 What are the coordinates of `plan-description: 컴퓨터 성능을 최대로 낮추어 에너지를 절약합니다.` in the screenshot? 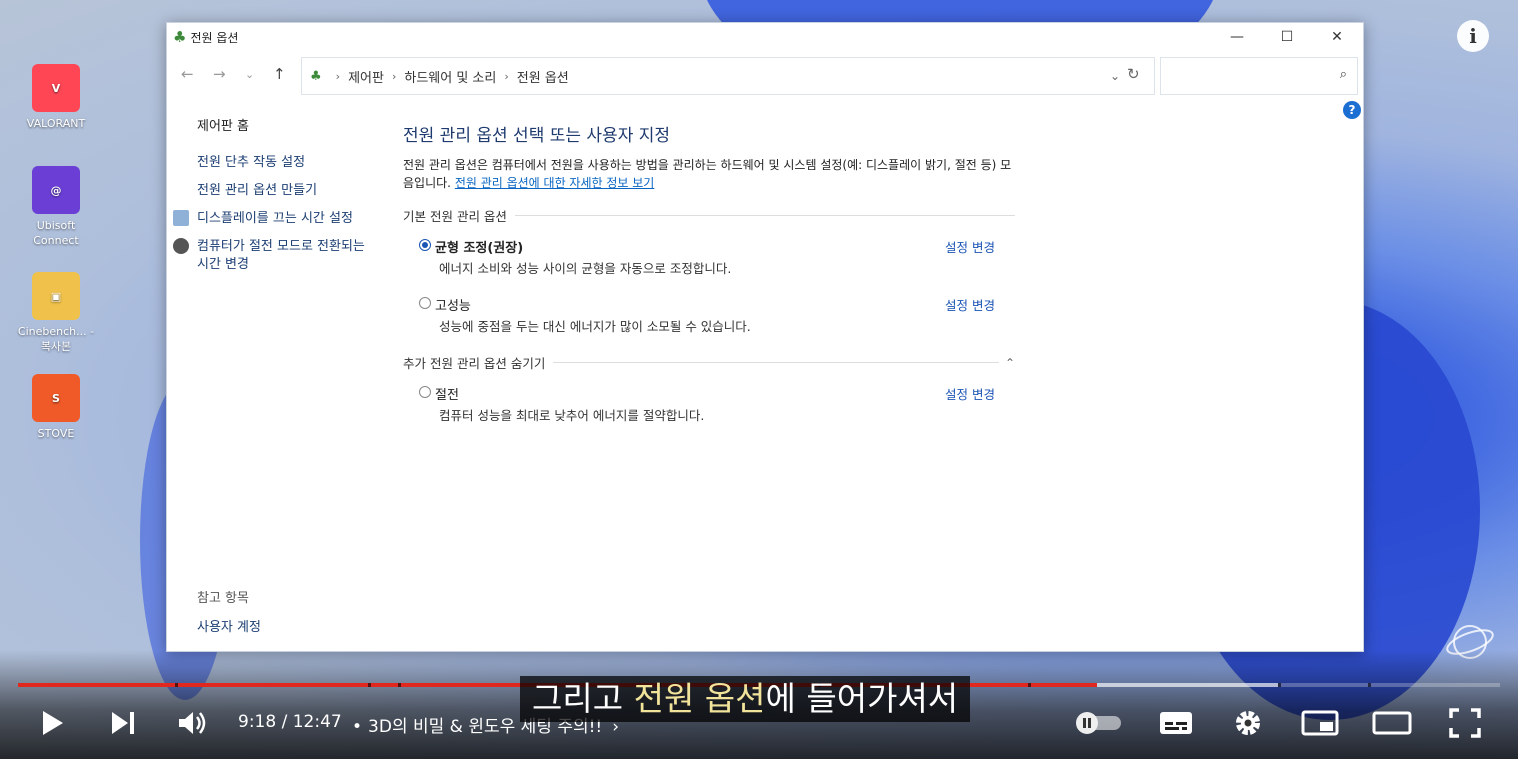 It's located at (572, 415).